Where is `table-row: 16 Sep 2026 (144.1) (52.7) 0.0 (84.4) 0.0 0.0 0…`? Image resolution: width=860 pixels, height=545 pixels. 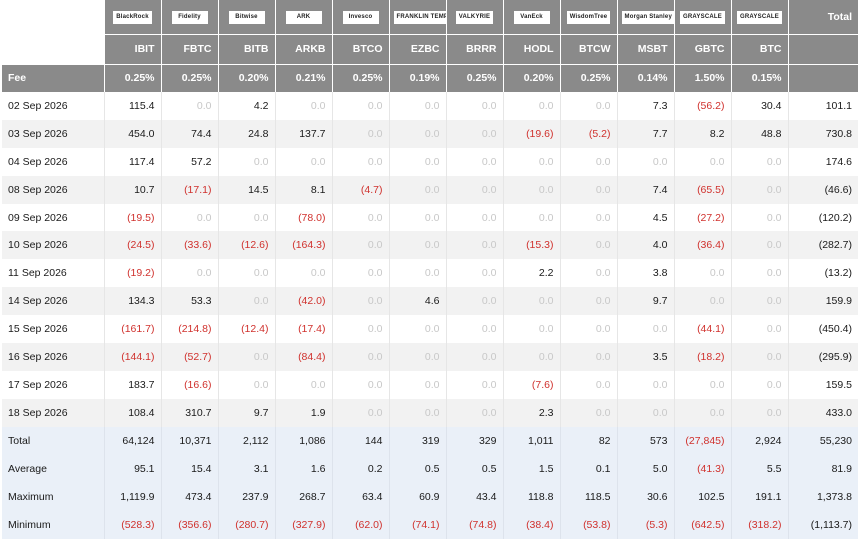 table-row: 16 Sep 2026 (144.1) (52.7) 0.0 (84.4) 0.0 0.0 0… is located at coordinates (430, 357).